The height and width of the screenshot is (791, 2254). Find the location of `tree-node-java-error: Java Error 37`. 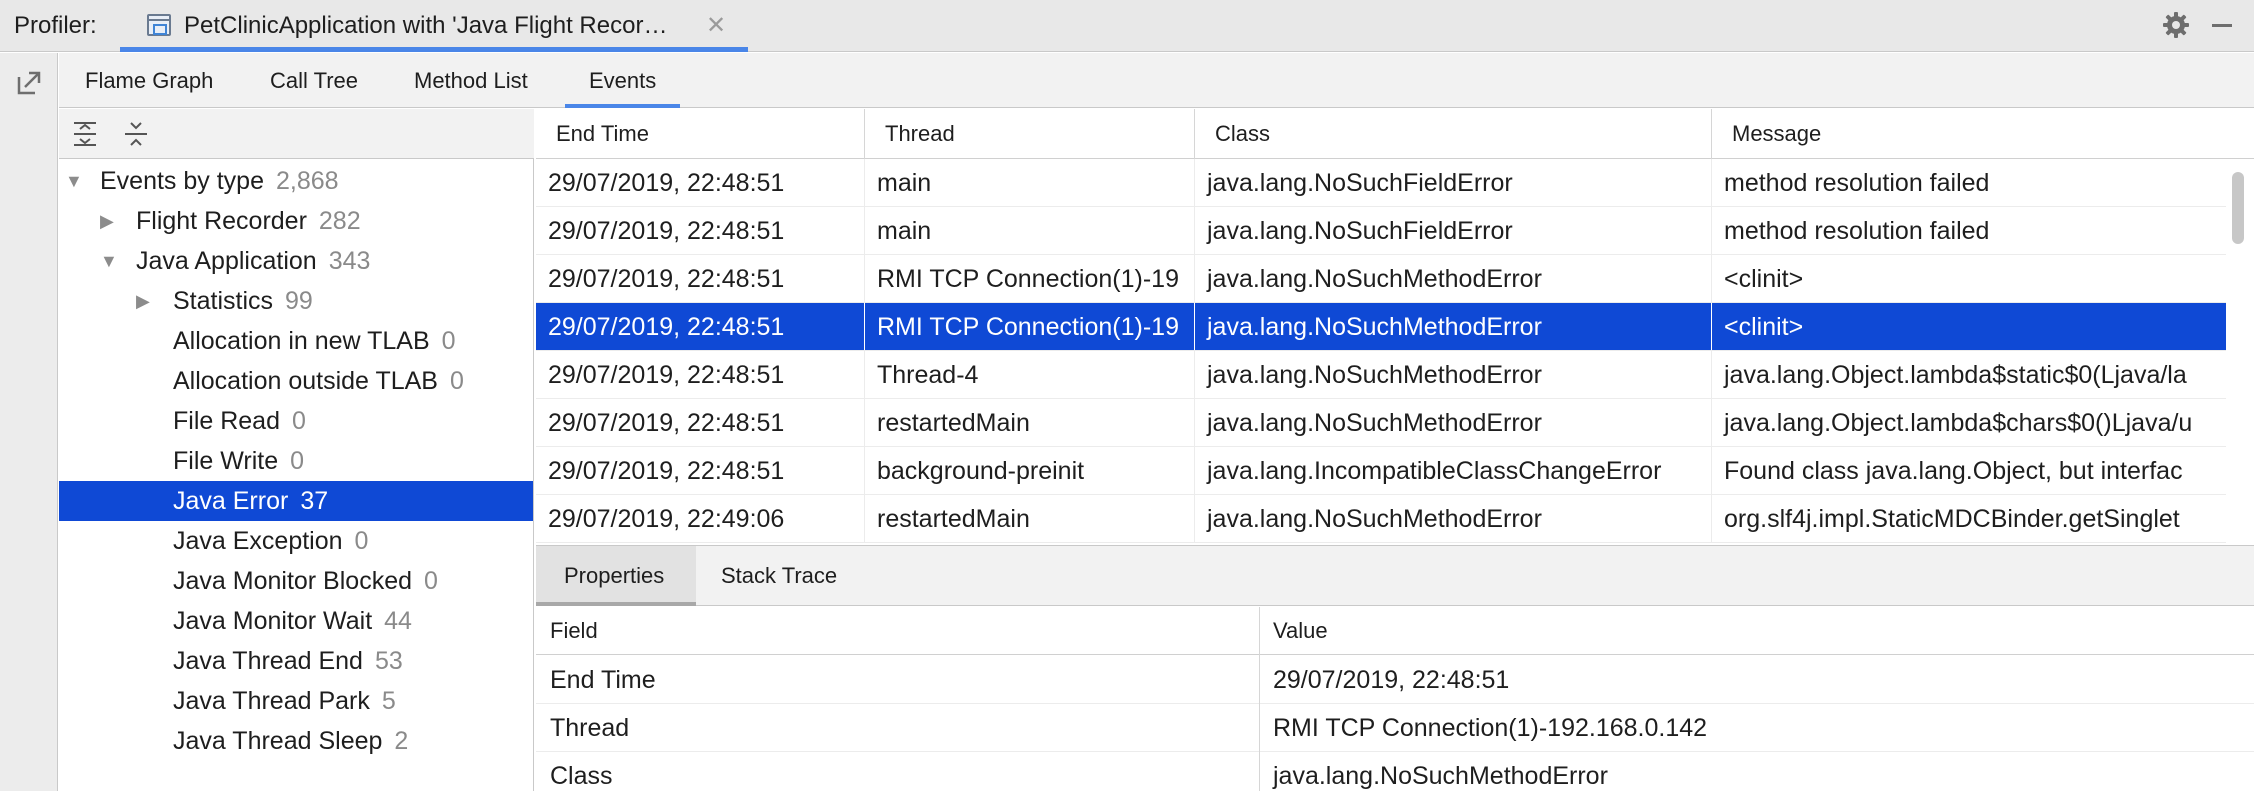

tree-node-java-error: Java Error 37 is located at coordinates (296, 501).